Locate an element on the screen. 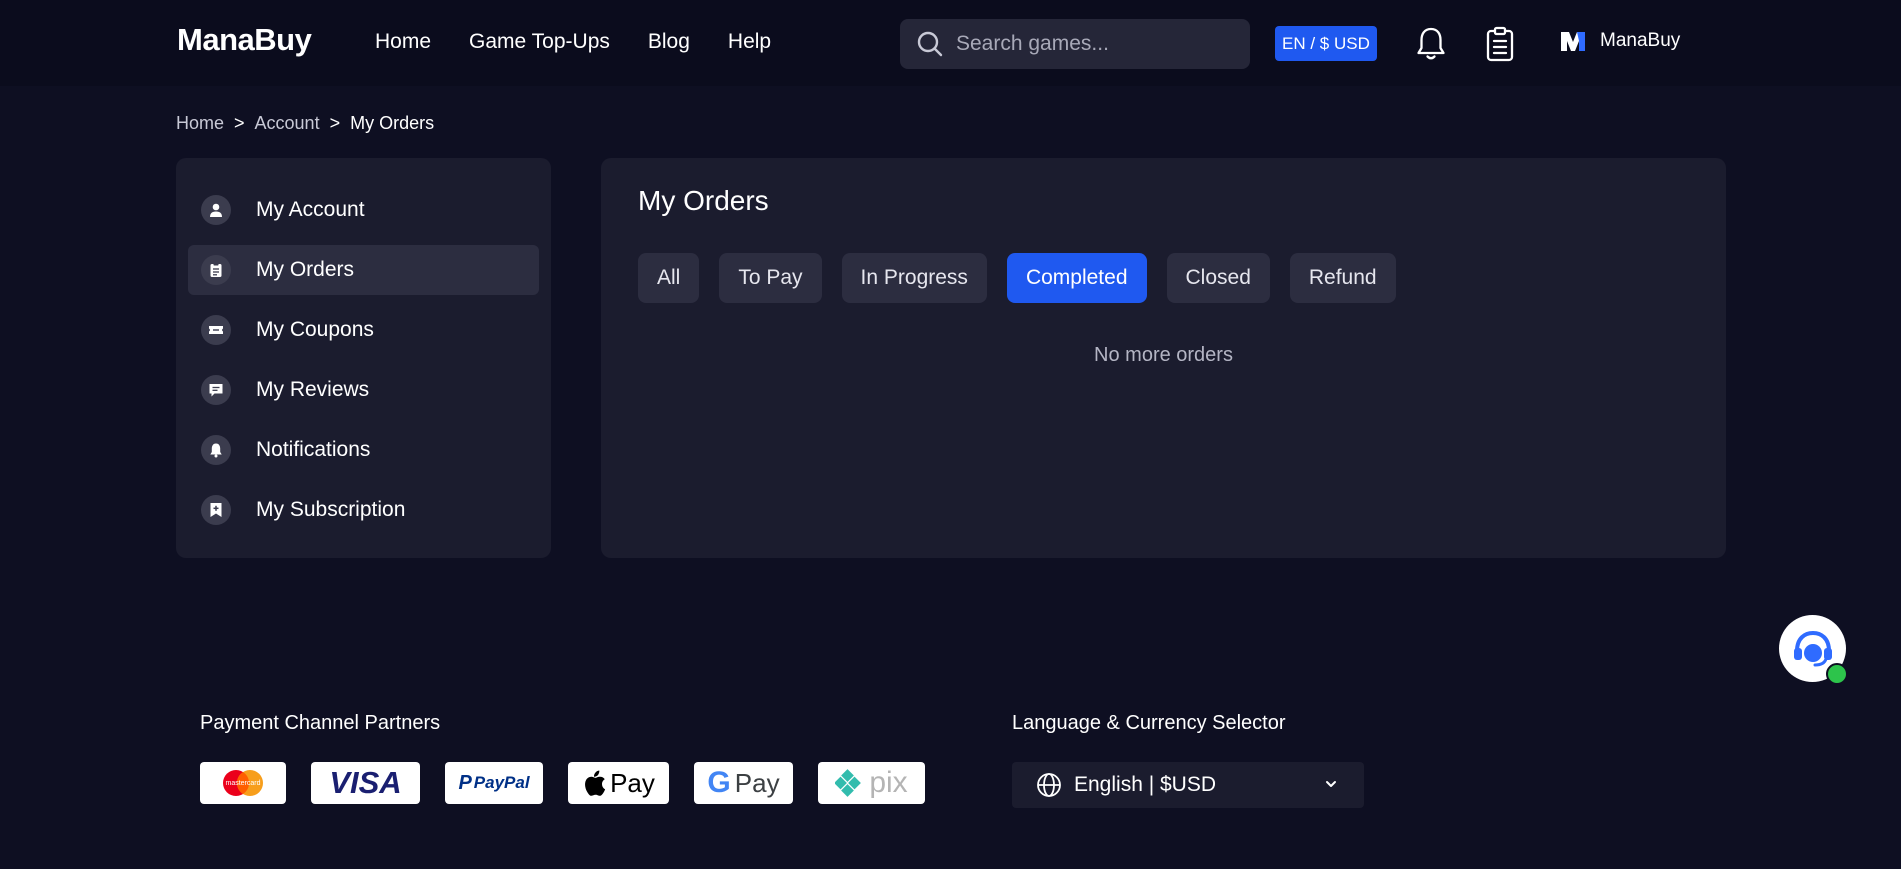  clipboard-icon is located at coordinates (216, 270).